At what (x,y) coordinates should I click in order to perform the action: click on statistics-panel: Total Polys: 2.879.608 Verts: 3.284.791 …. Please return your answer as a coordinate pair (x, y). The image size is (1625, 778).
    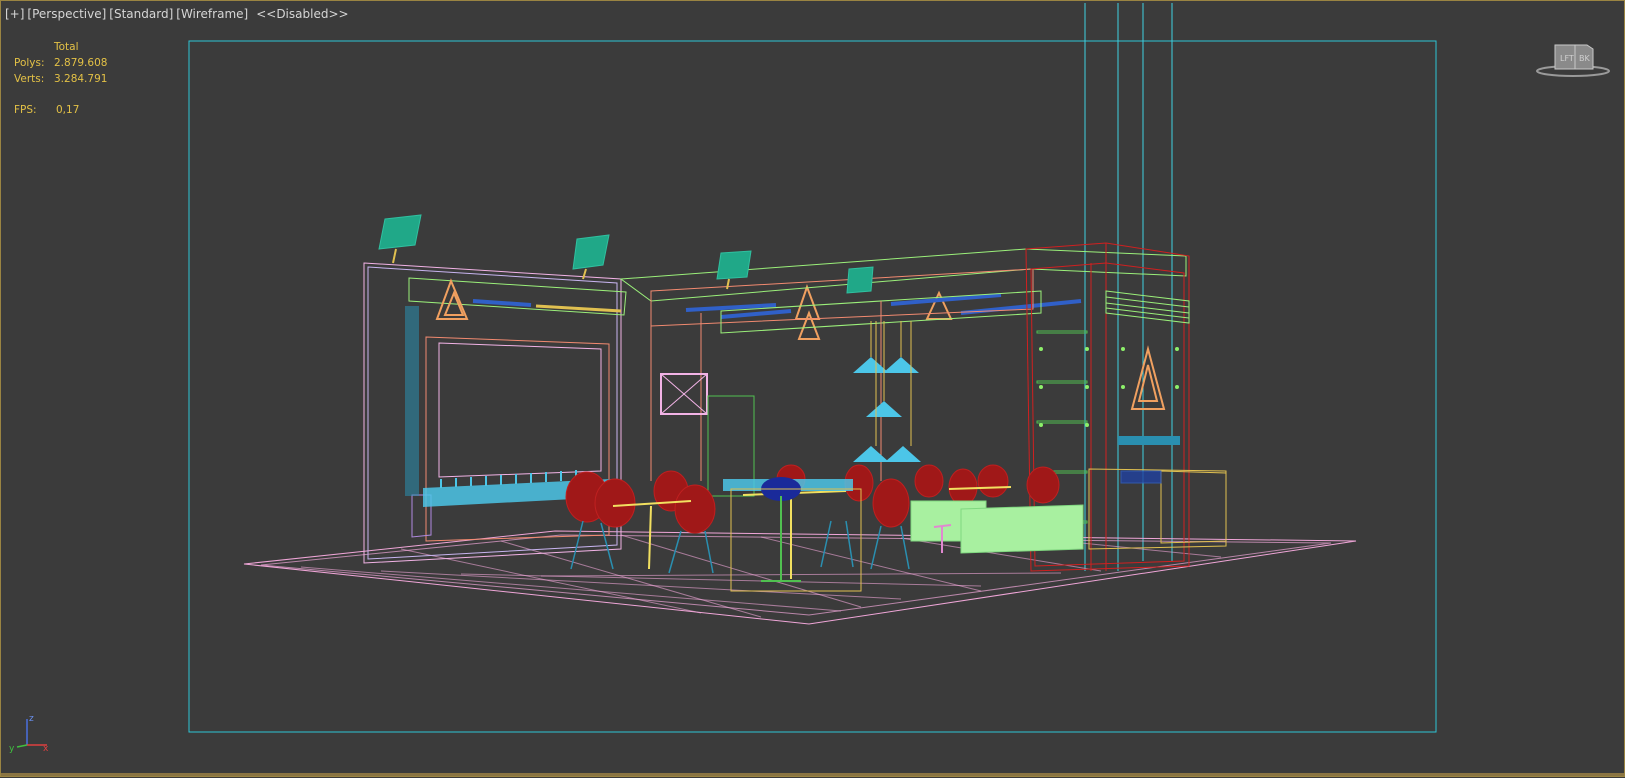
    Looking at the image, I should click on (60, 78).